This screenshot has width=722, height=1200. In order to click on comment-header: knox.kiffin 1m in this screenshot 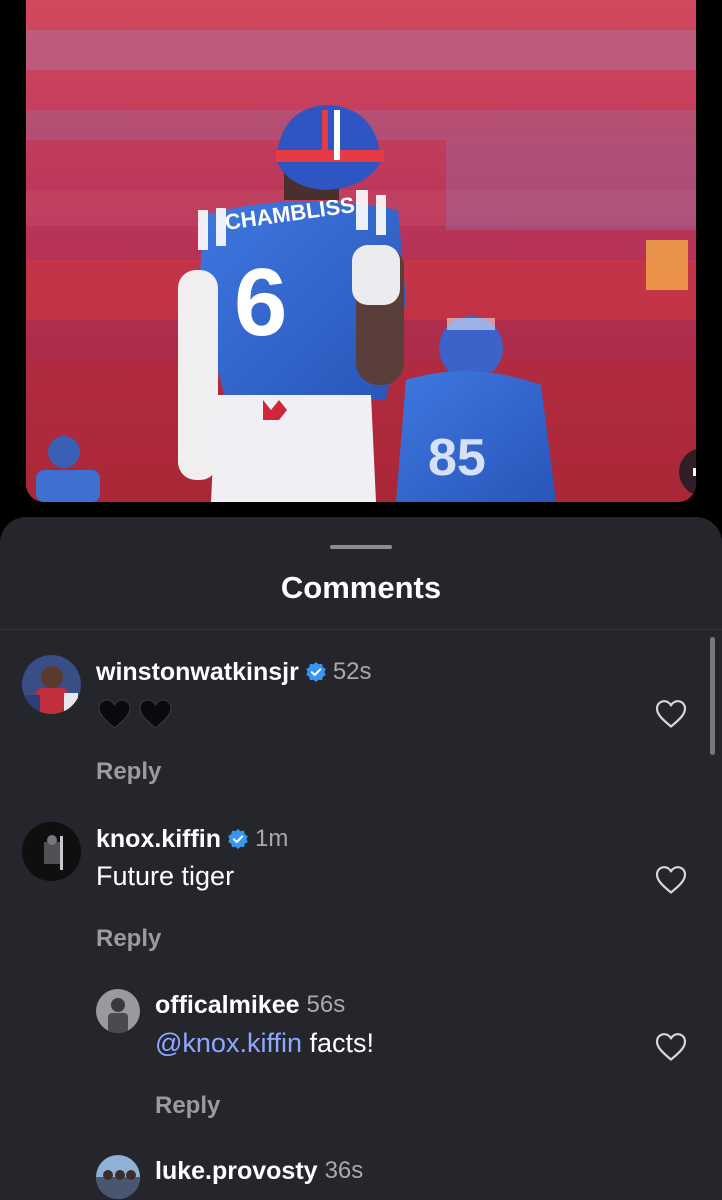, I will do `click(192, 839)`.